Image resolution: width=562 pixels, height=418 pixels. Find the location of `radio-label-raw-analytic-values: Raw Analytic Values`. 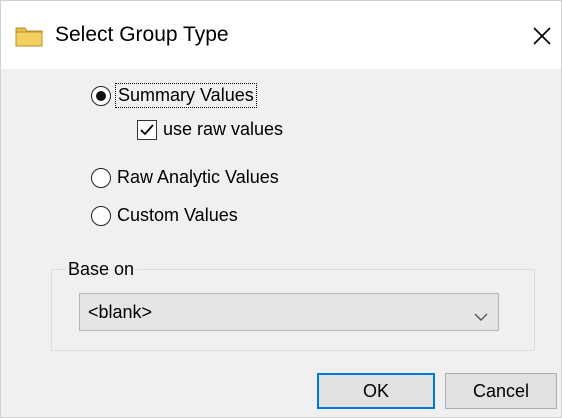

radio-label-raw-analytic-values: Raw Analytic Values is located at coordinates (198, 177).